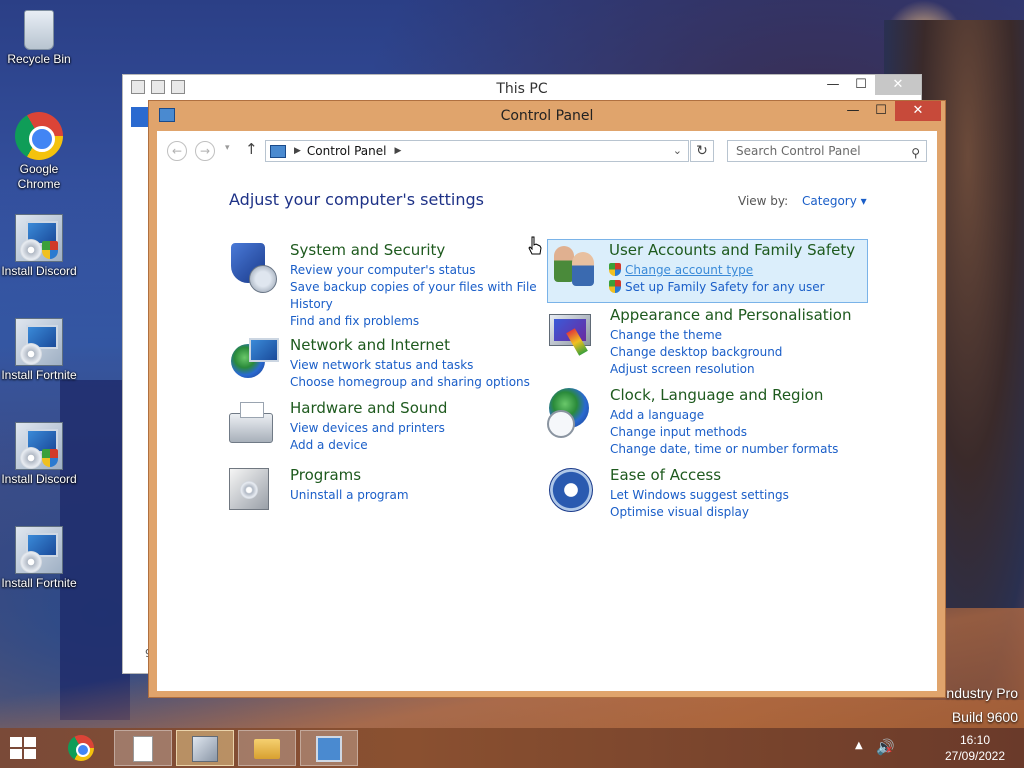 The image size is (1024, 768). What do you see at coordinates (325, 475) in the screenshot?
I see `category-title: Programs` at bounding box center [325, 475].